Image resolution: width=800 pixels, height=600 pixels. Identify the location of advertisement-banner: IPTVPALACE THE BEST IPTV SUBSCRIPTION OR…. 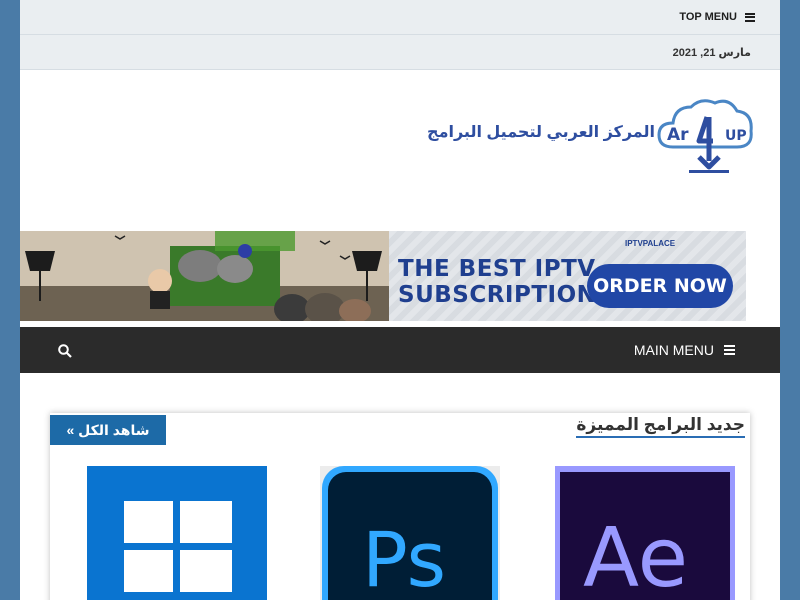
(383, 276).